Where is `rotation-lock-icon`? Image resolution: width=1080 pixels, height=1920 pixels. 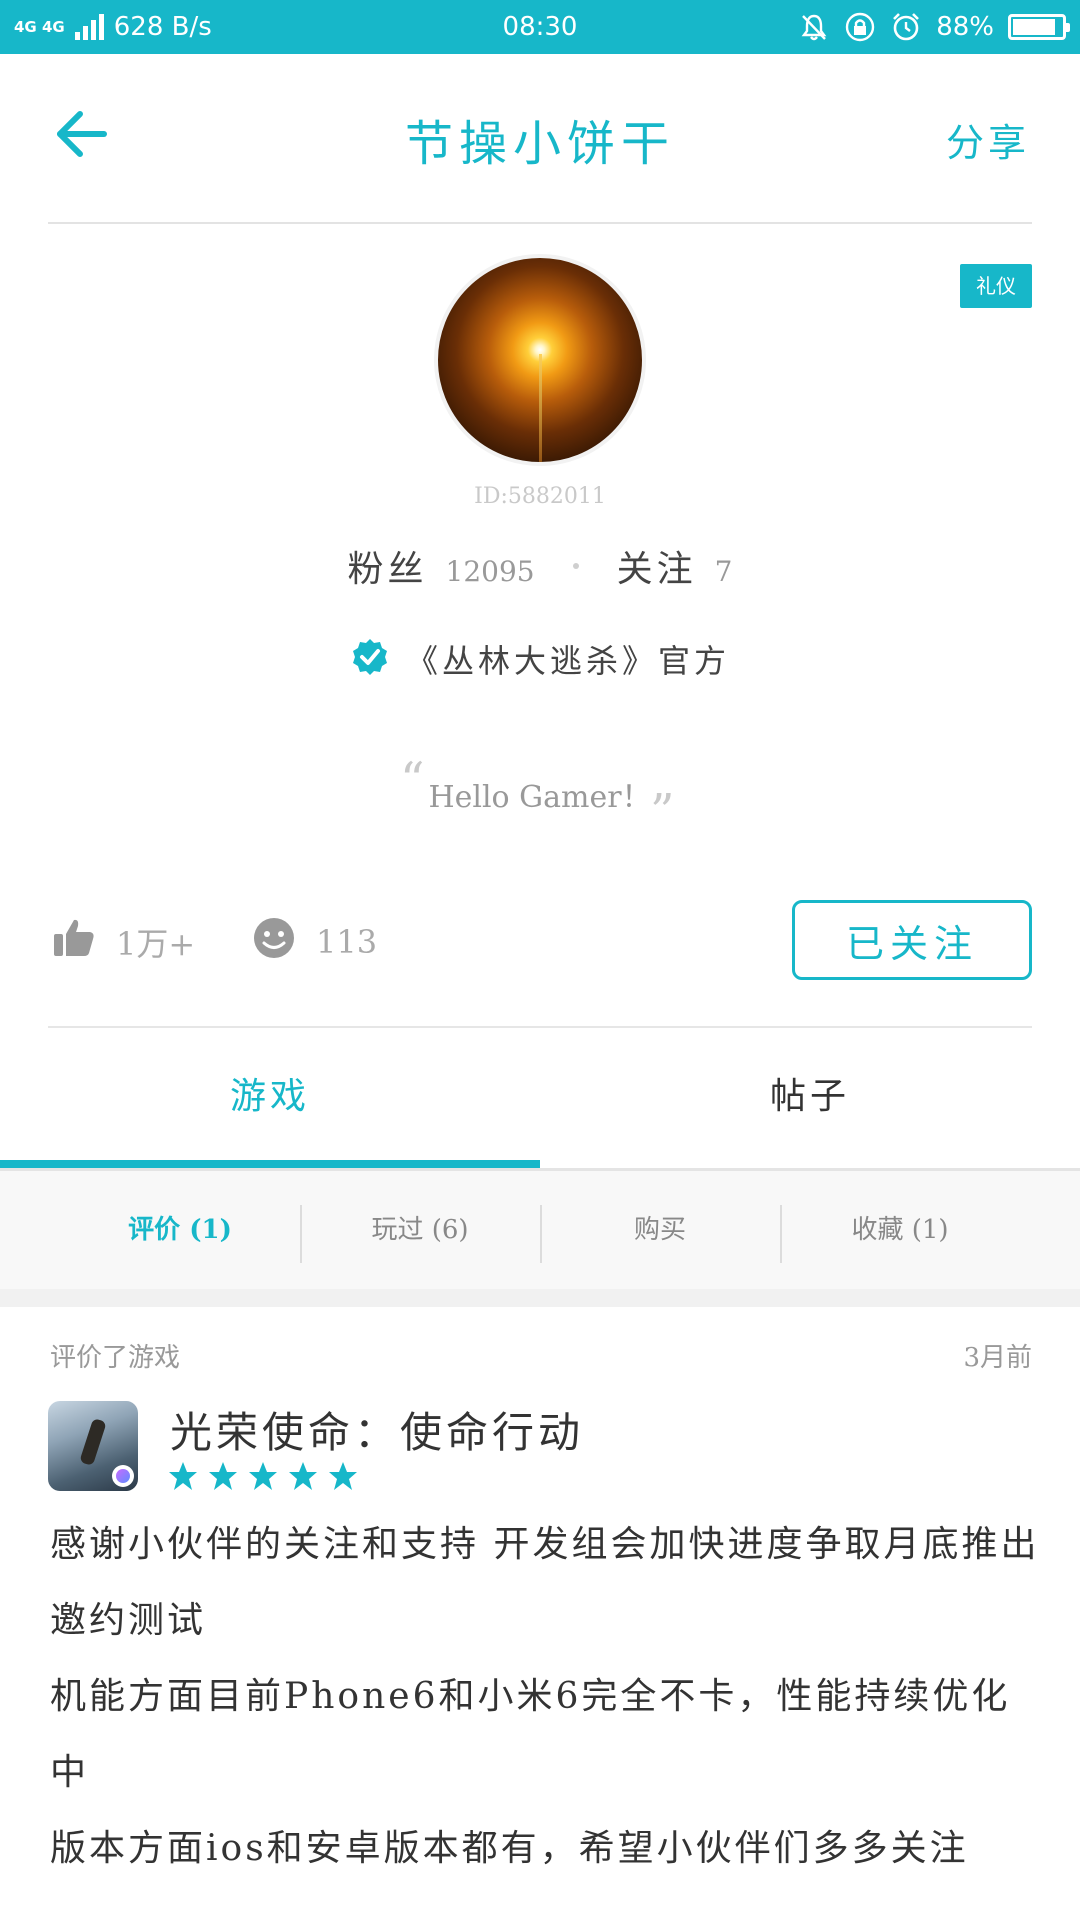
rotation-lock-icon is located at coordinates (860, 27).